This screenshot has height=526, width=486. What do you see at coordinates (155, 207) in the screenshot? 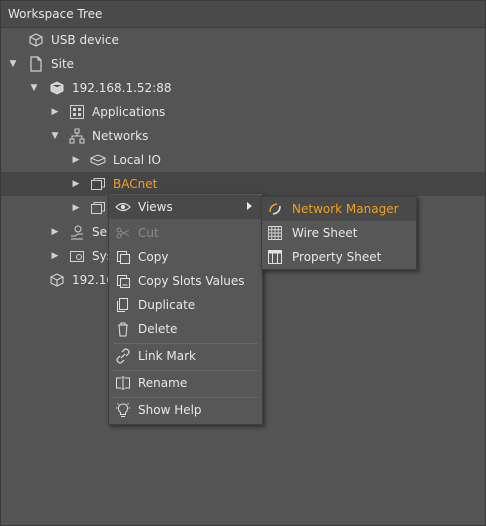
I see `menu-item-label: Views` at bounding box center [155, 207].